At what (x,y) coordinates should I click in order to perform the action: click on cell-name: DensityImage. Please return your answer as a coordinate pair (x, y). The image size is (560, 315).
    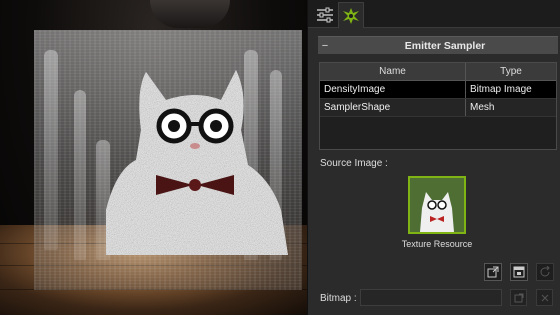
    Looking at the image, I should click on (393, 89).